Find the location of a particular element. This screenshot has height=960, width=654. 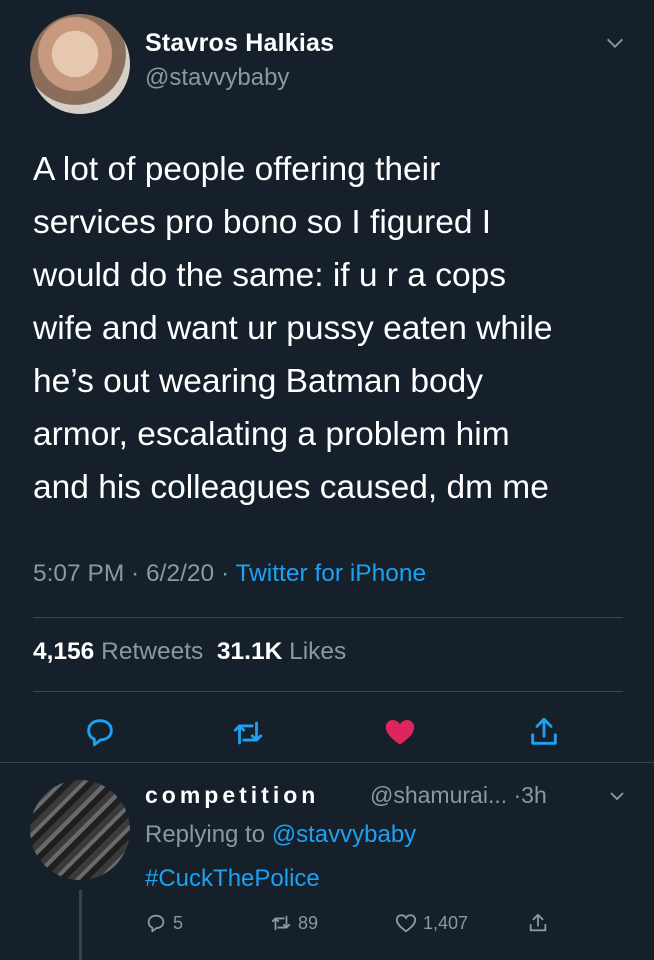

retweet-count: 89 is located at coordinates (308, 922).